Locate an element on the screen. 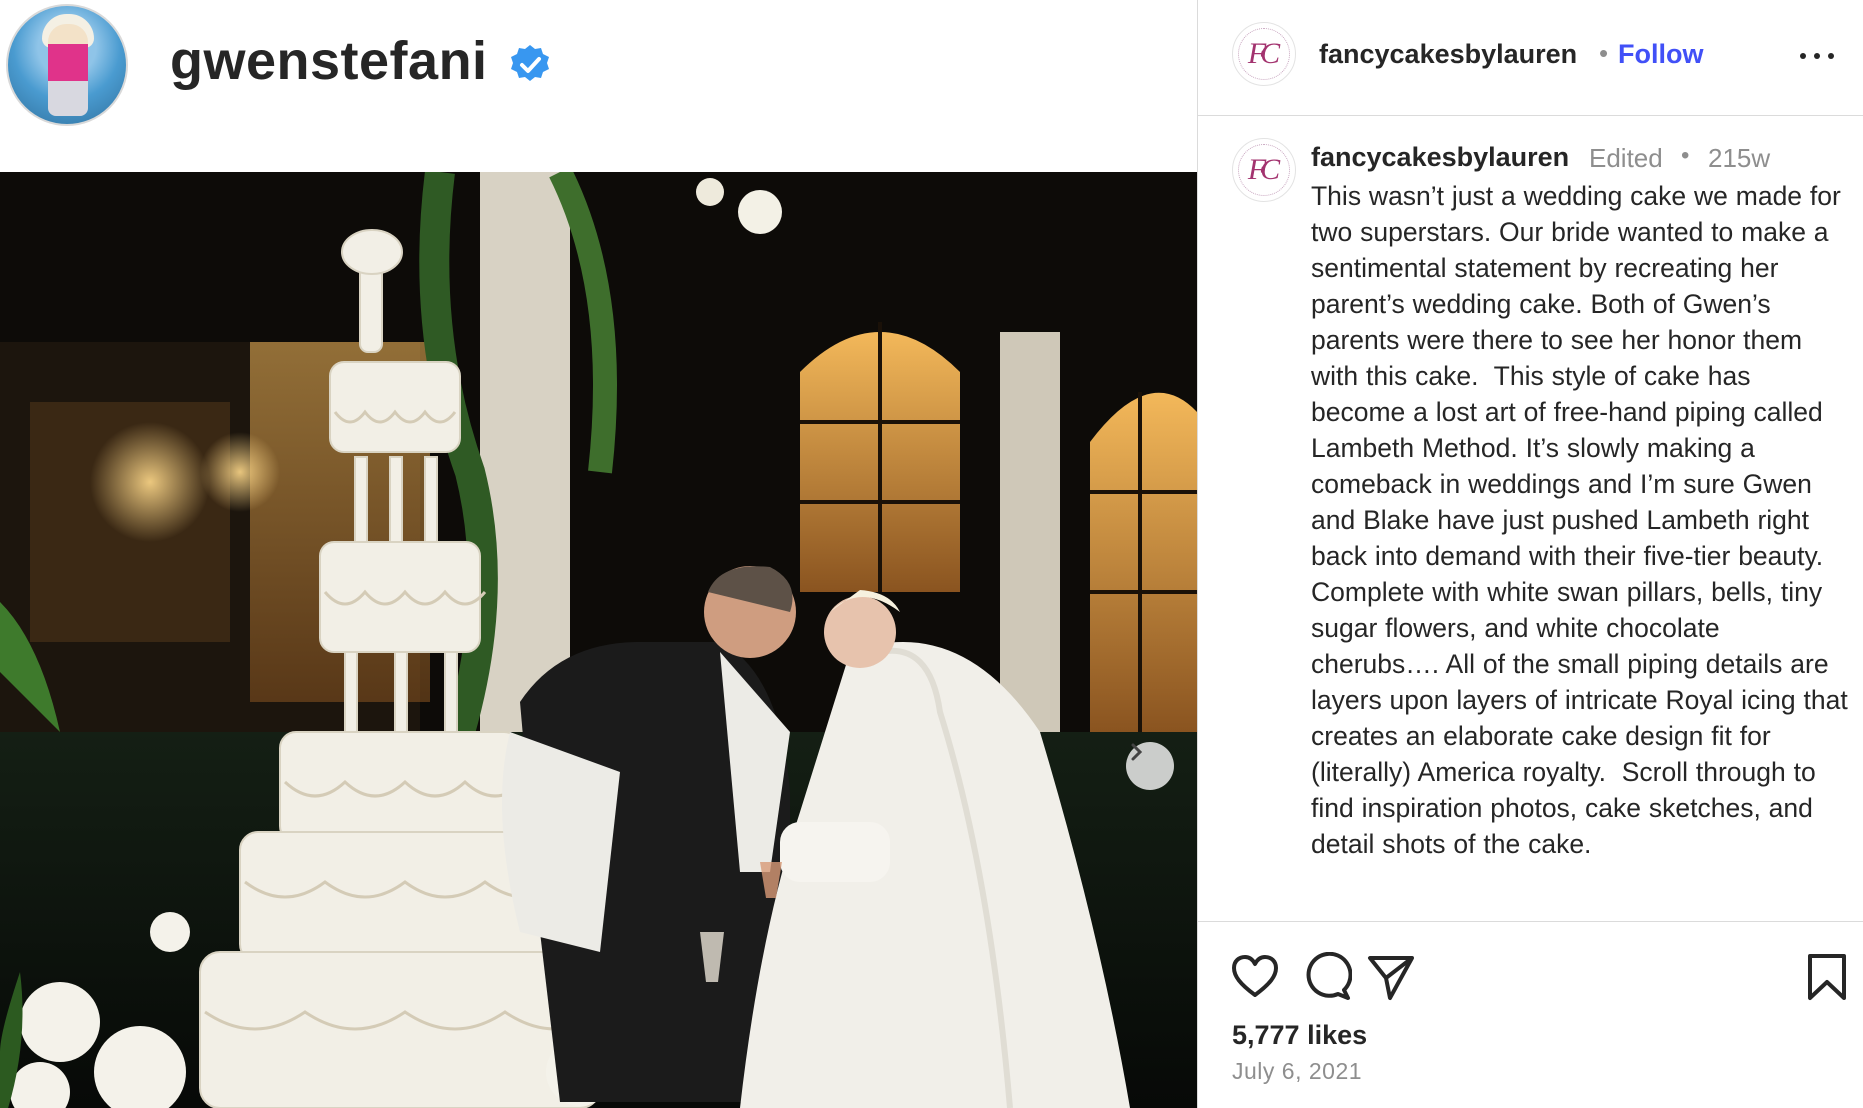  share-icon is located at coordinates (1391, 977).